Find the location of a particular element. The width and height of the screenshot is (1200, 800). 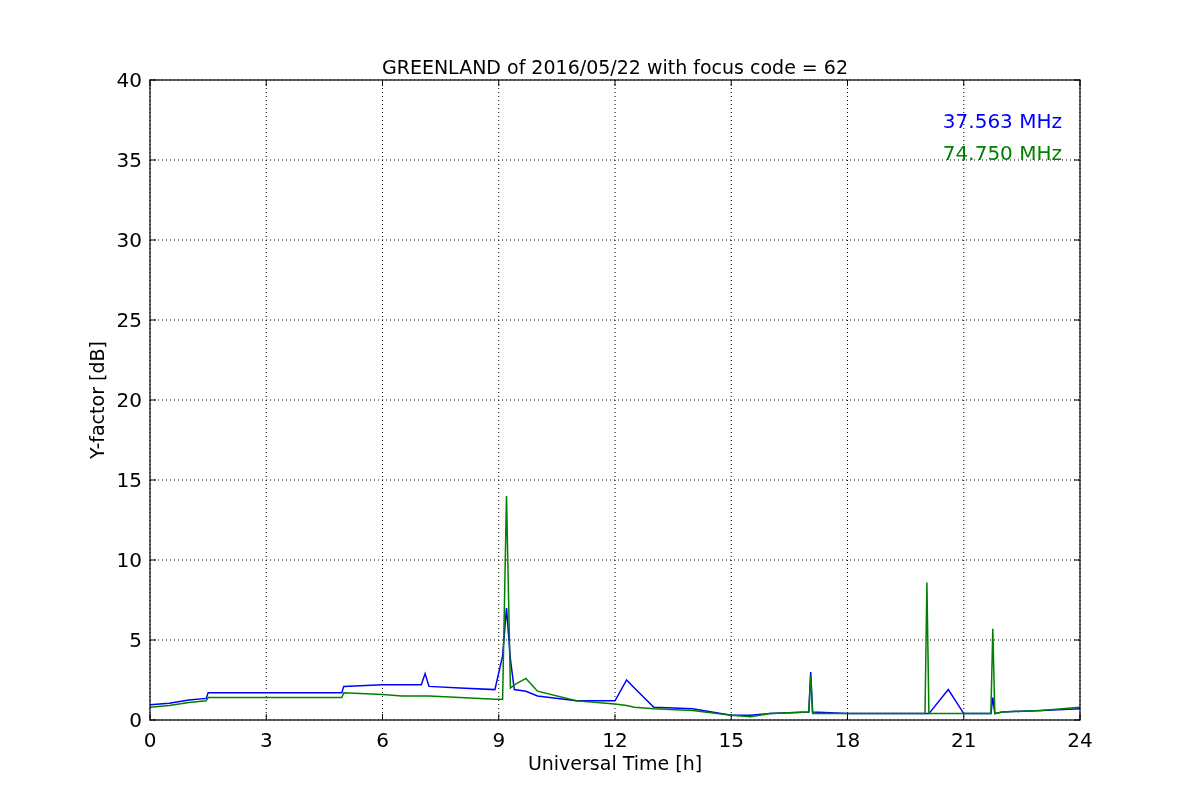

y-tick-label: 35 is located at coordinates (129, 160).